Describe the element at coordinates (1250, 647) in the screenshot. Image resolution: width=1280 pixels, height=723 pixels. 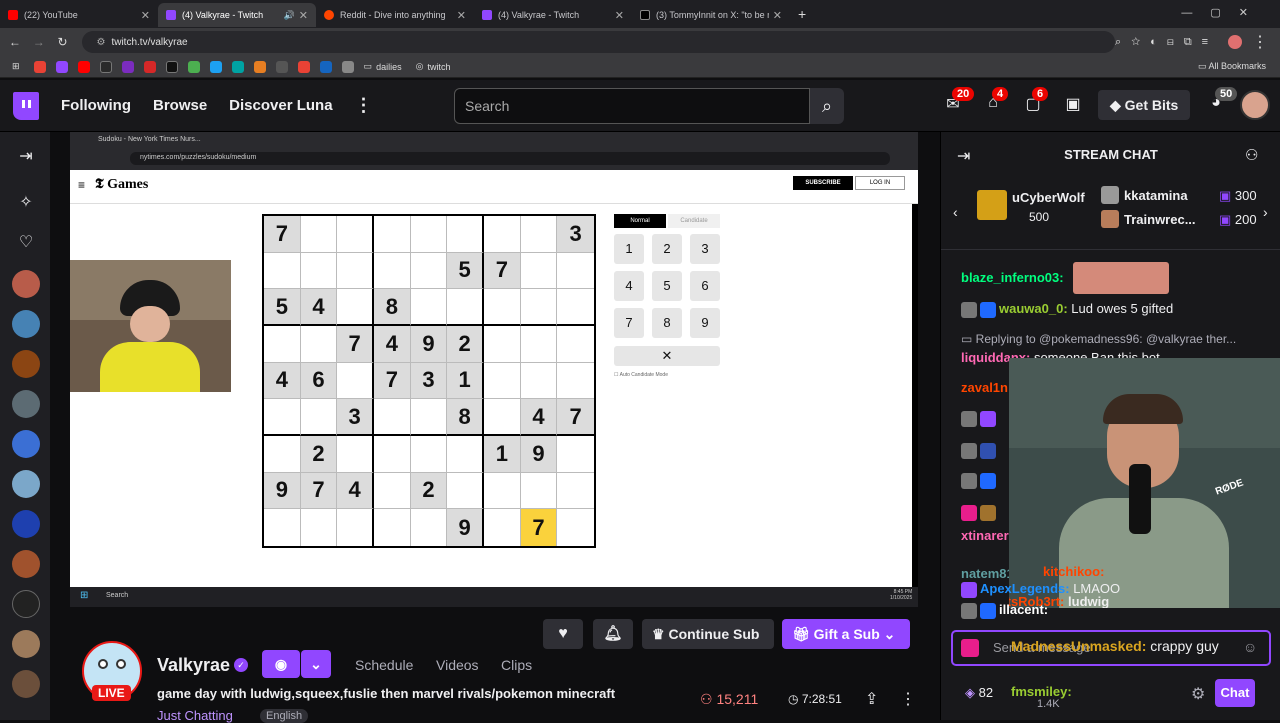
I see `emote-picker-icon: ☺` at that location.